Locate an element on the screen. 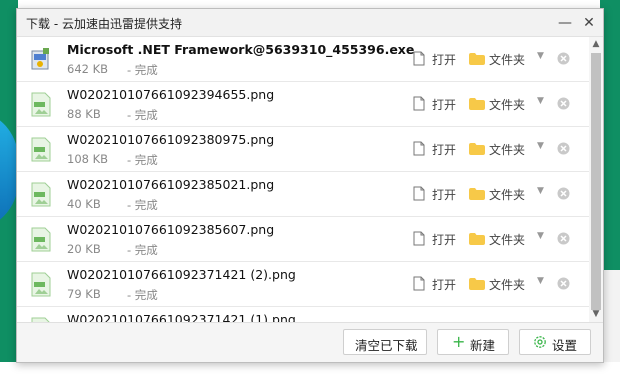 This screenshot has height=385, width=620. scrollbar-thumb is located at coordinates (596, 181).